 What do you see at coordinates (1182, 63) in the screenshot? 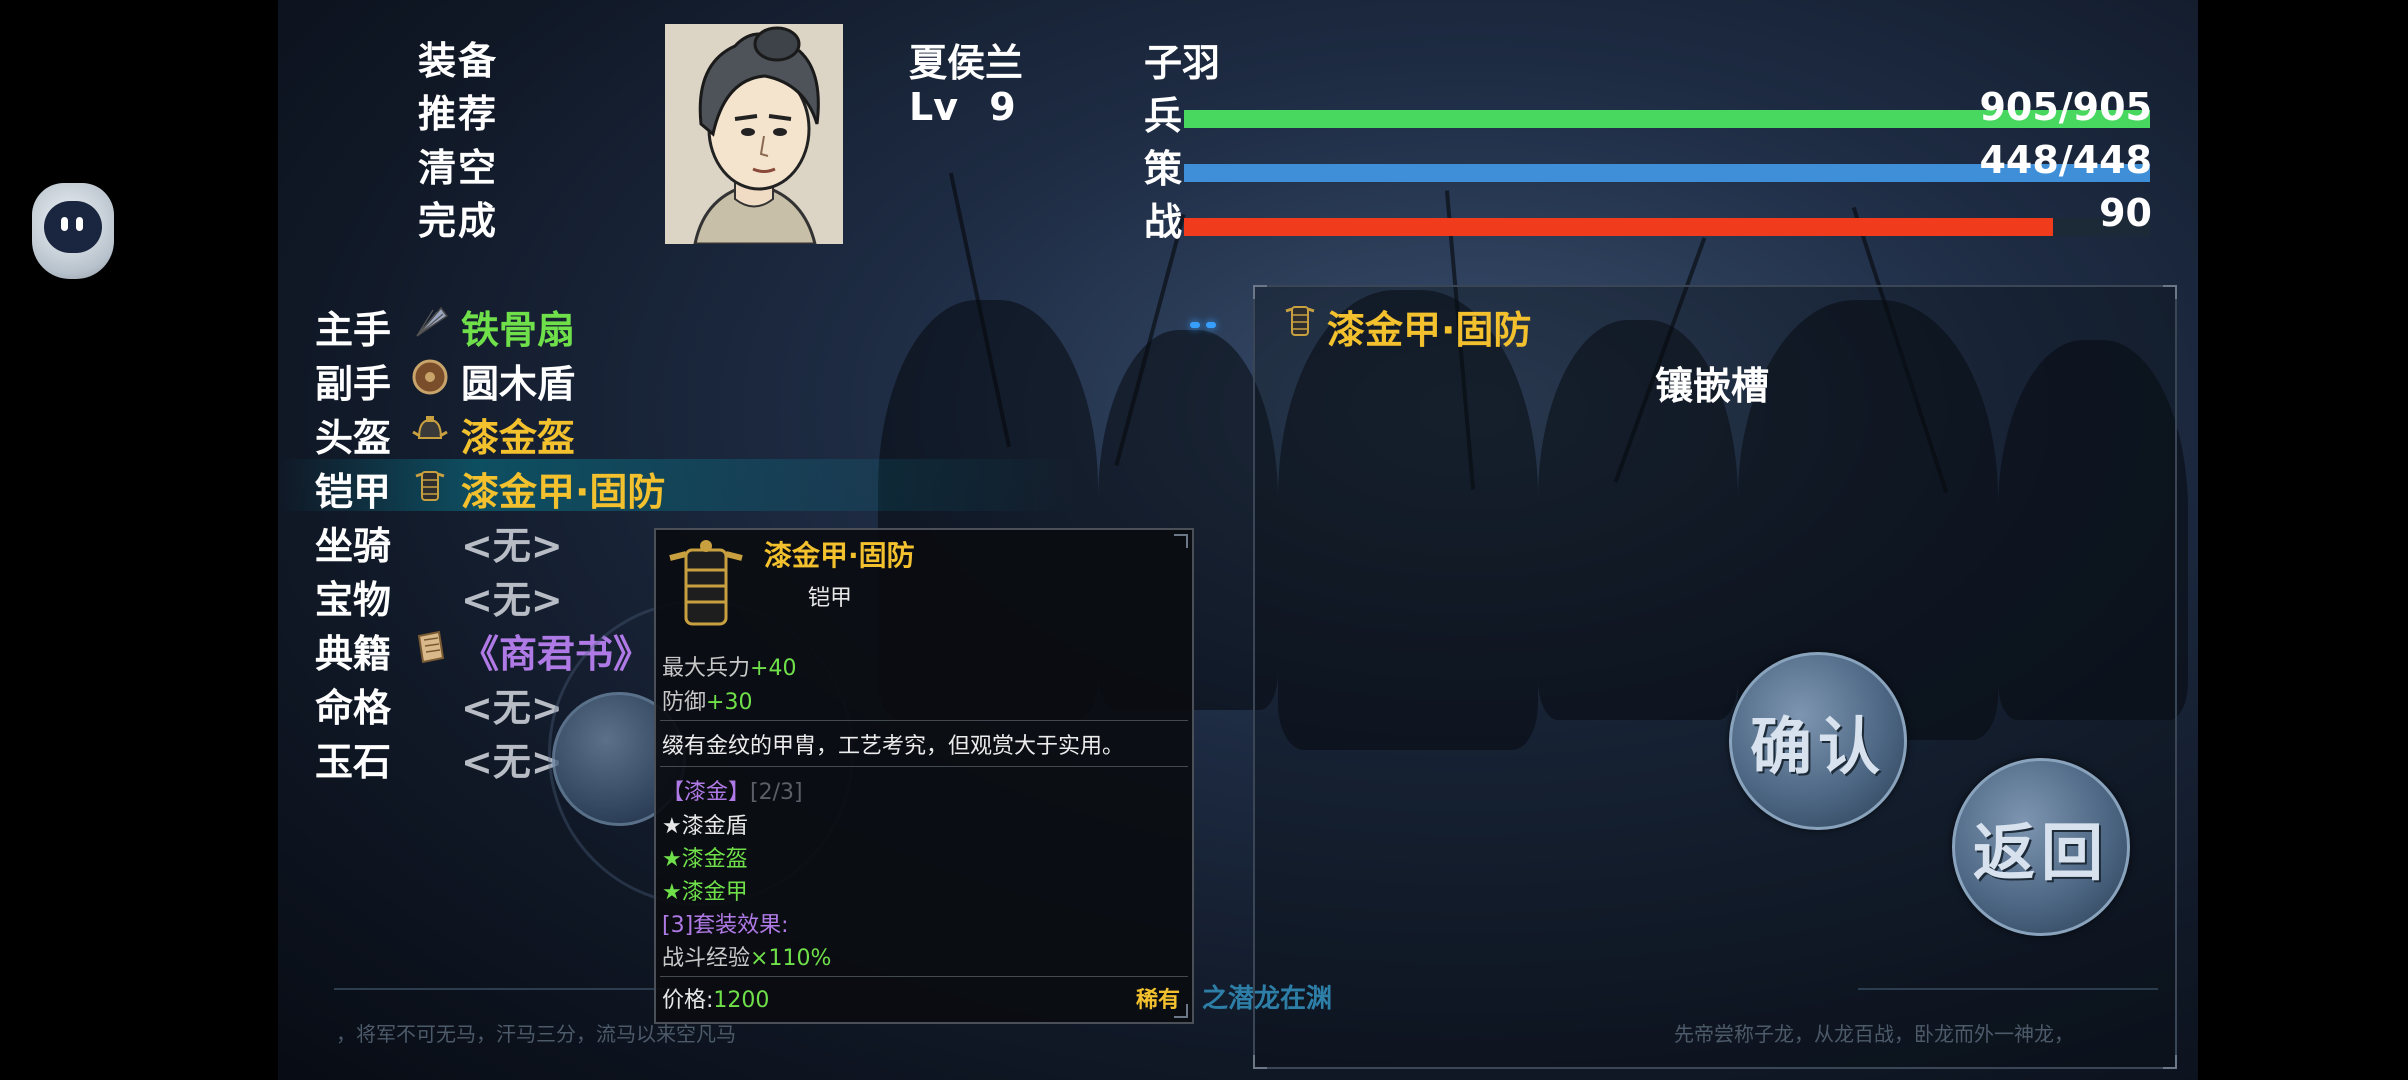
I see `general-style-name: 子羽` at bounding box center [1182, 63].